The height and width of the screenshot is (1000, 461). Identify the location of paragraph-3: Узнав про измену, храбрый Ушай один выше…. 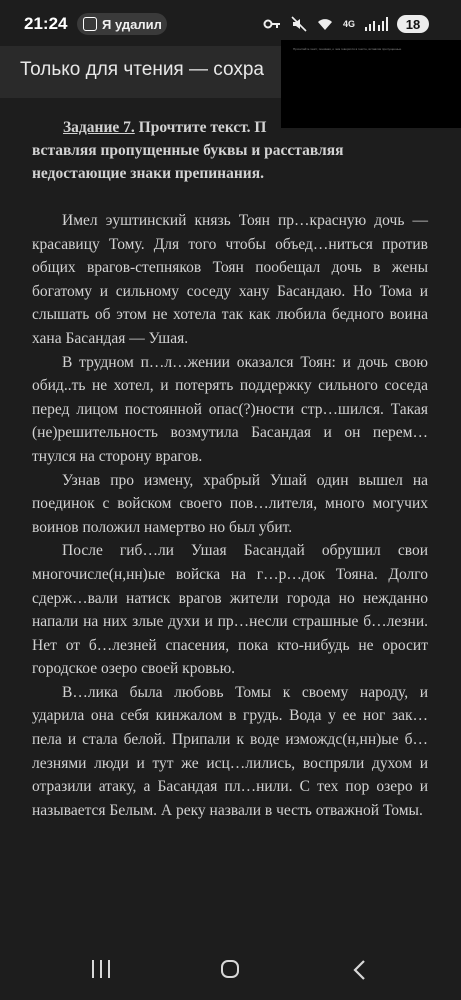
(230, 503).